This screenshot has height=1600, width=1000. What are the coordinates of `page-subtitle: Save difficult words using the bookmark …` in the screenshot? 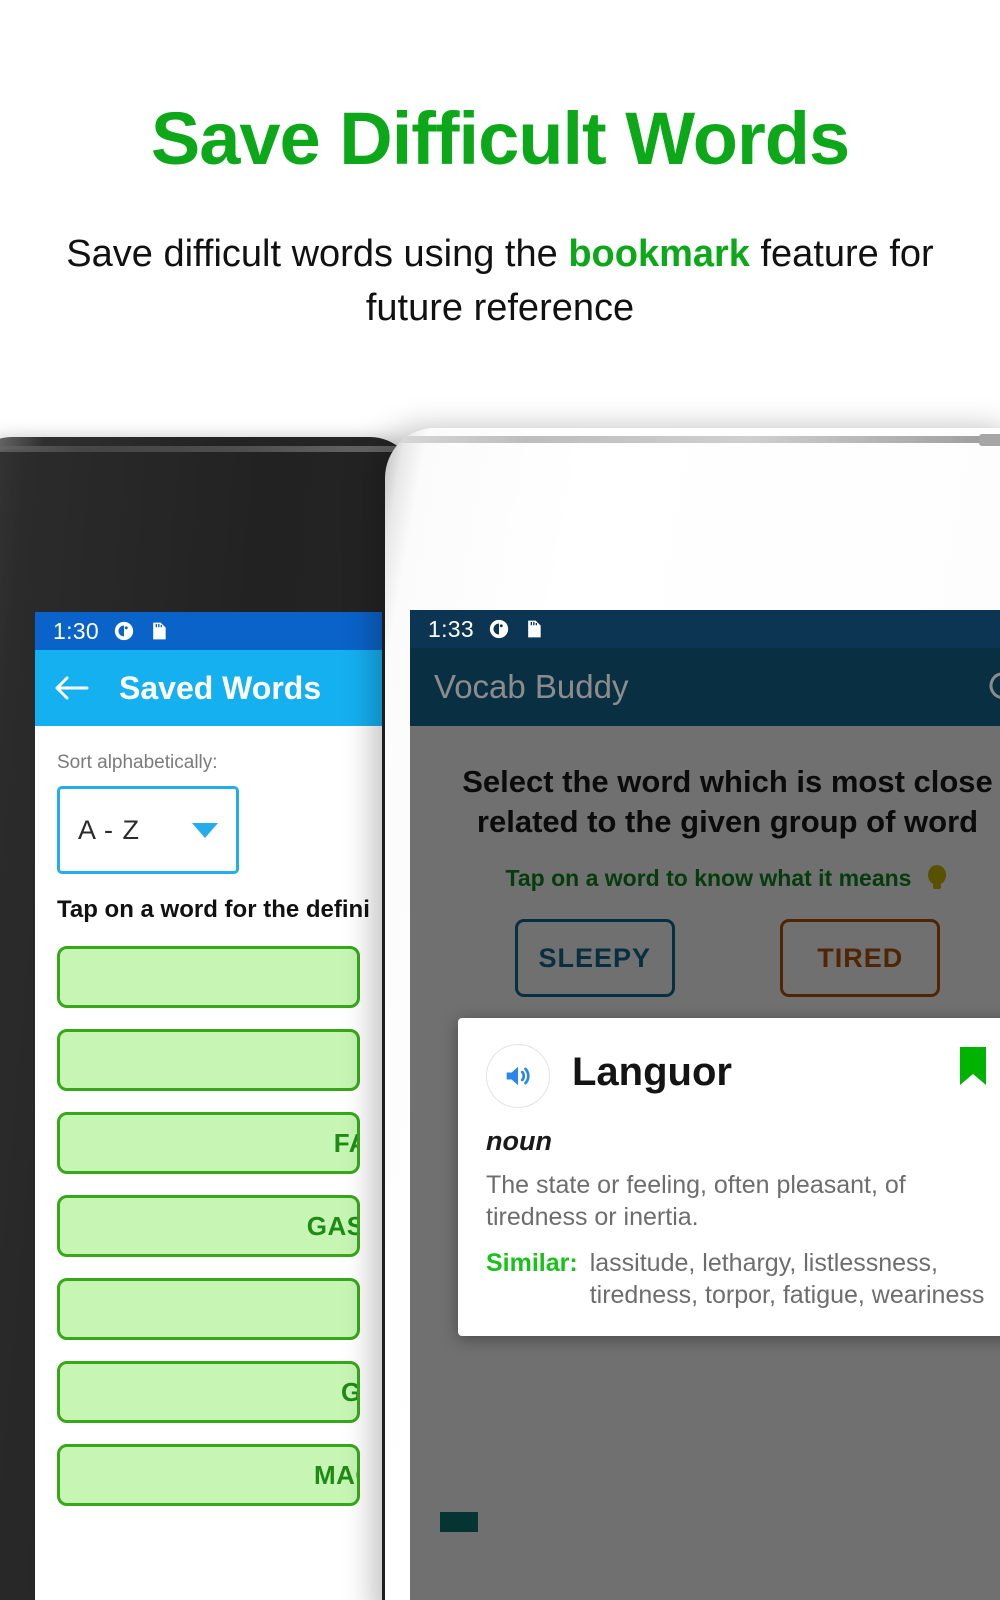 It's located at (500, 282).